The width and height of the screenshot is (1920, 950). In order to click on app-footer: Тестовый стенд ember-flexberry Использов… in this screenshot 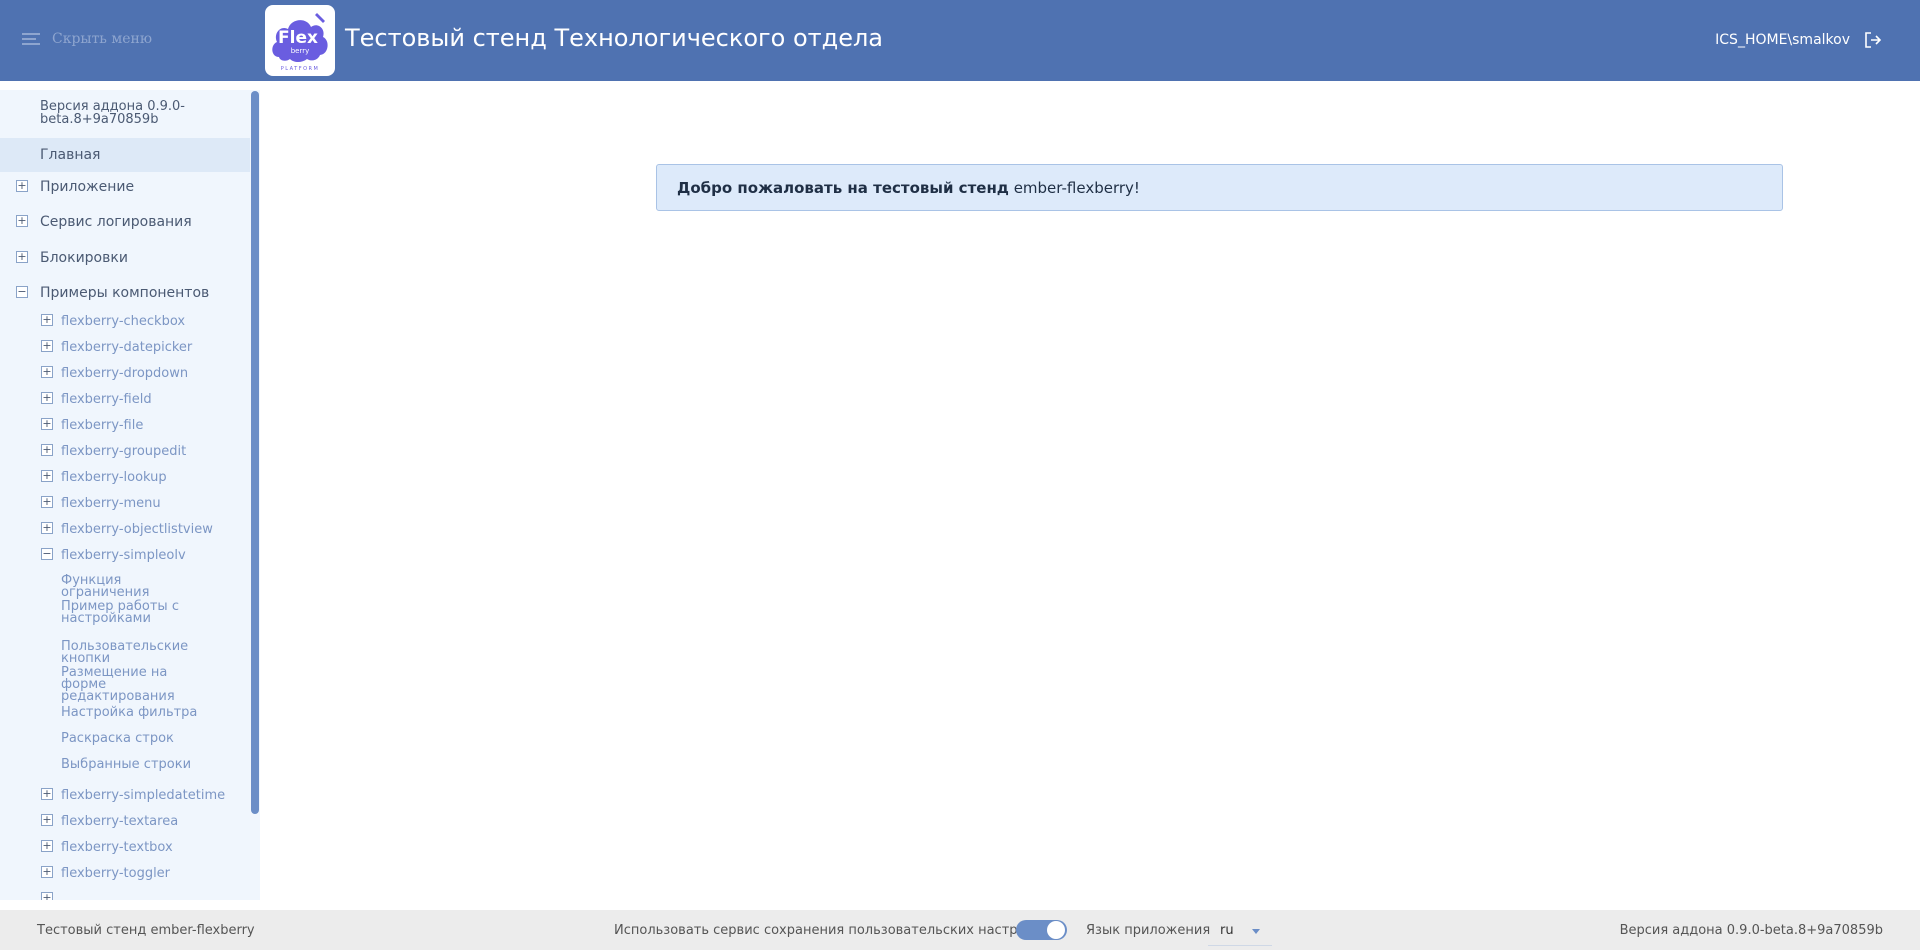, I will do `click(960, 930)`.